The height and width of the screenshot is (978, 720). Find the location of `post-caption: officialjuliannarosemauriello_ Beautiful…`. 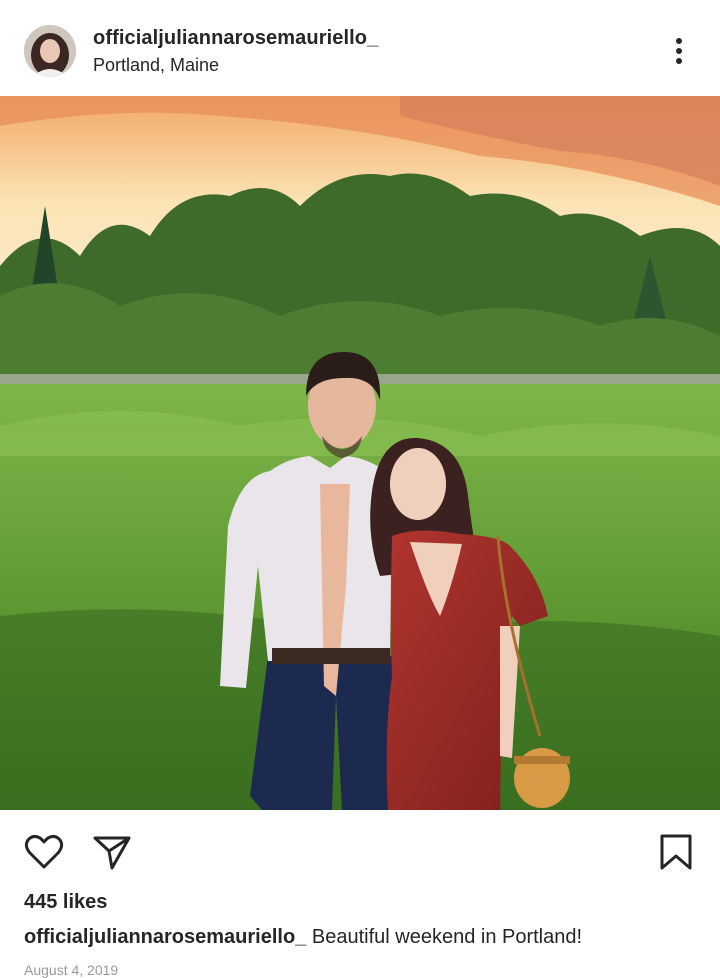

post-caption: officialjuliannarosemauriello_ Beautiful… is located at coordinates (303, 937).